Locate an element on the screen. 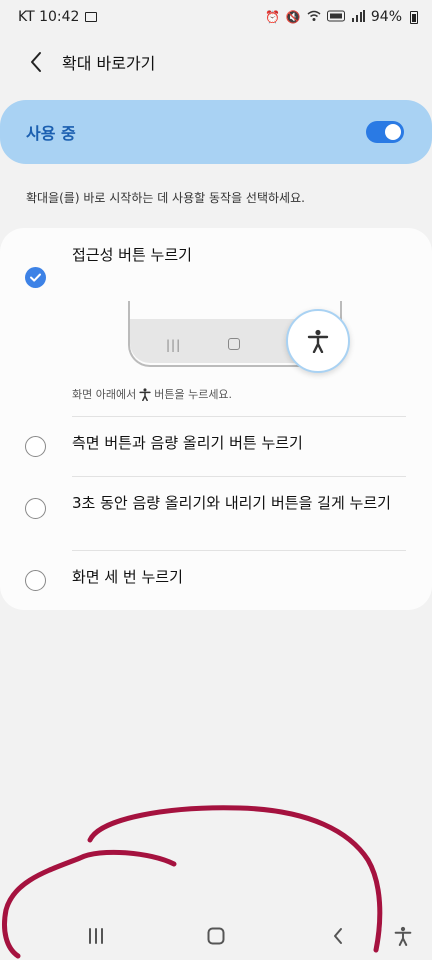 Image resolution: width=432 pixels, height=960 pixels. back-button is located at coordinates (36, 62).